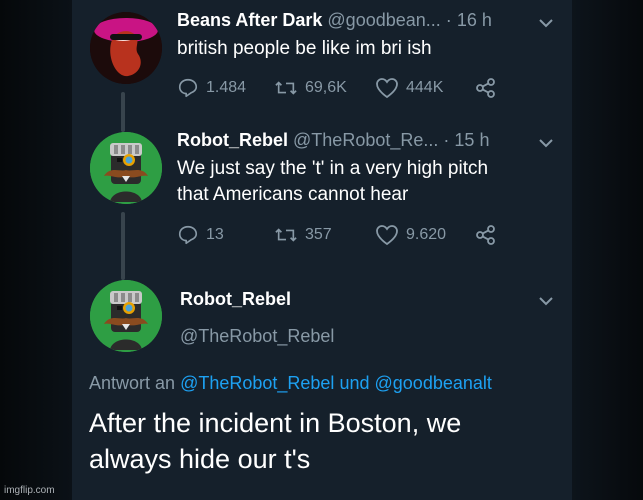 The height and width of the screenshot is (500, 643). I want to click on timestamp: 16 h, so click(474, 20).